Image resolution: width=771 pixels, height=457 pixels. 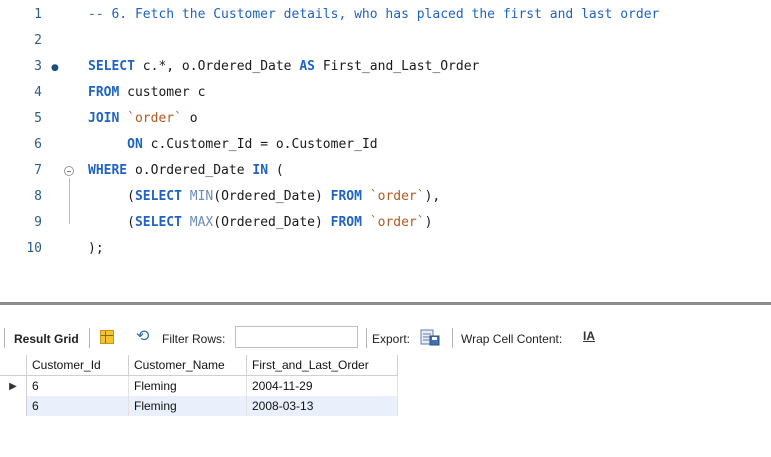 What do you see at coordinates (162, 92) in the screenshot?
I see `code-token: customer c` at bounding box center [162, 92].